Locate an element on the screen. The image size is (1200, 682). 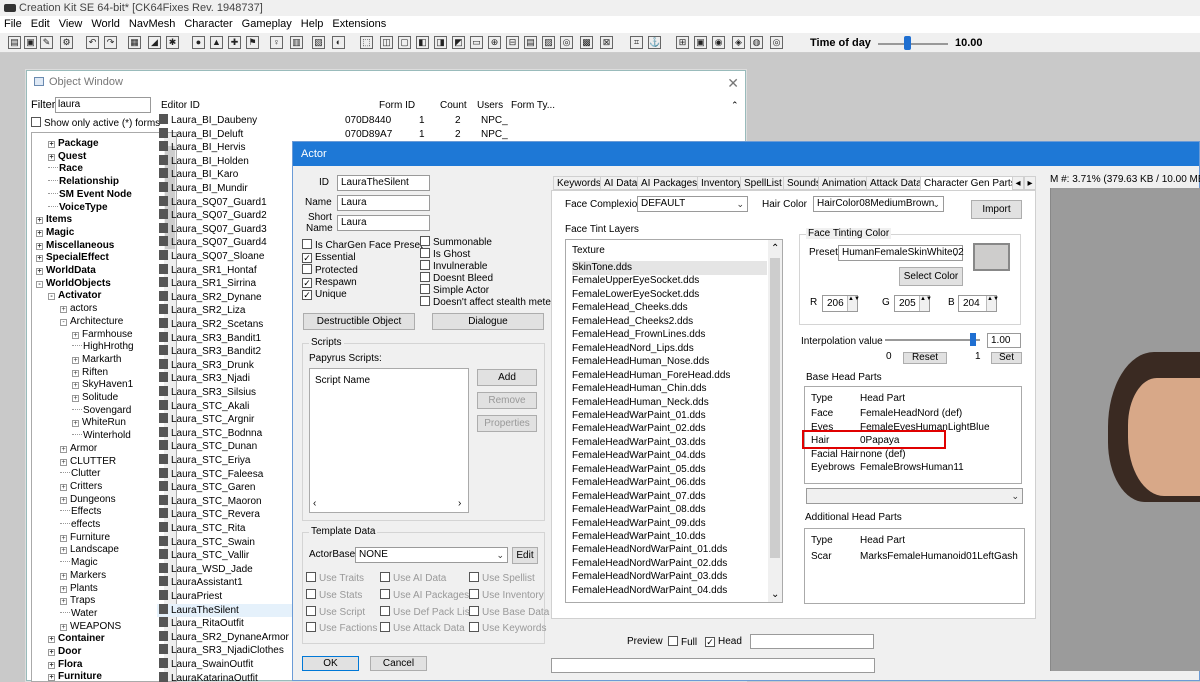
menu-file: File is located at coordinates (13, 24).